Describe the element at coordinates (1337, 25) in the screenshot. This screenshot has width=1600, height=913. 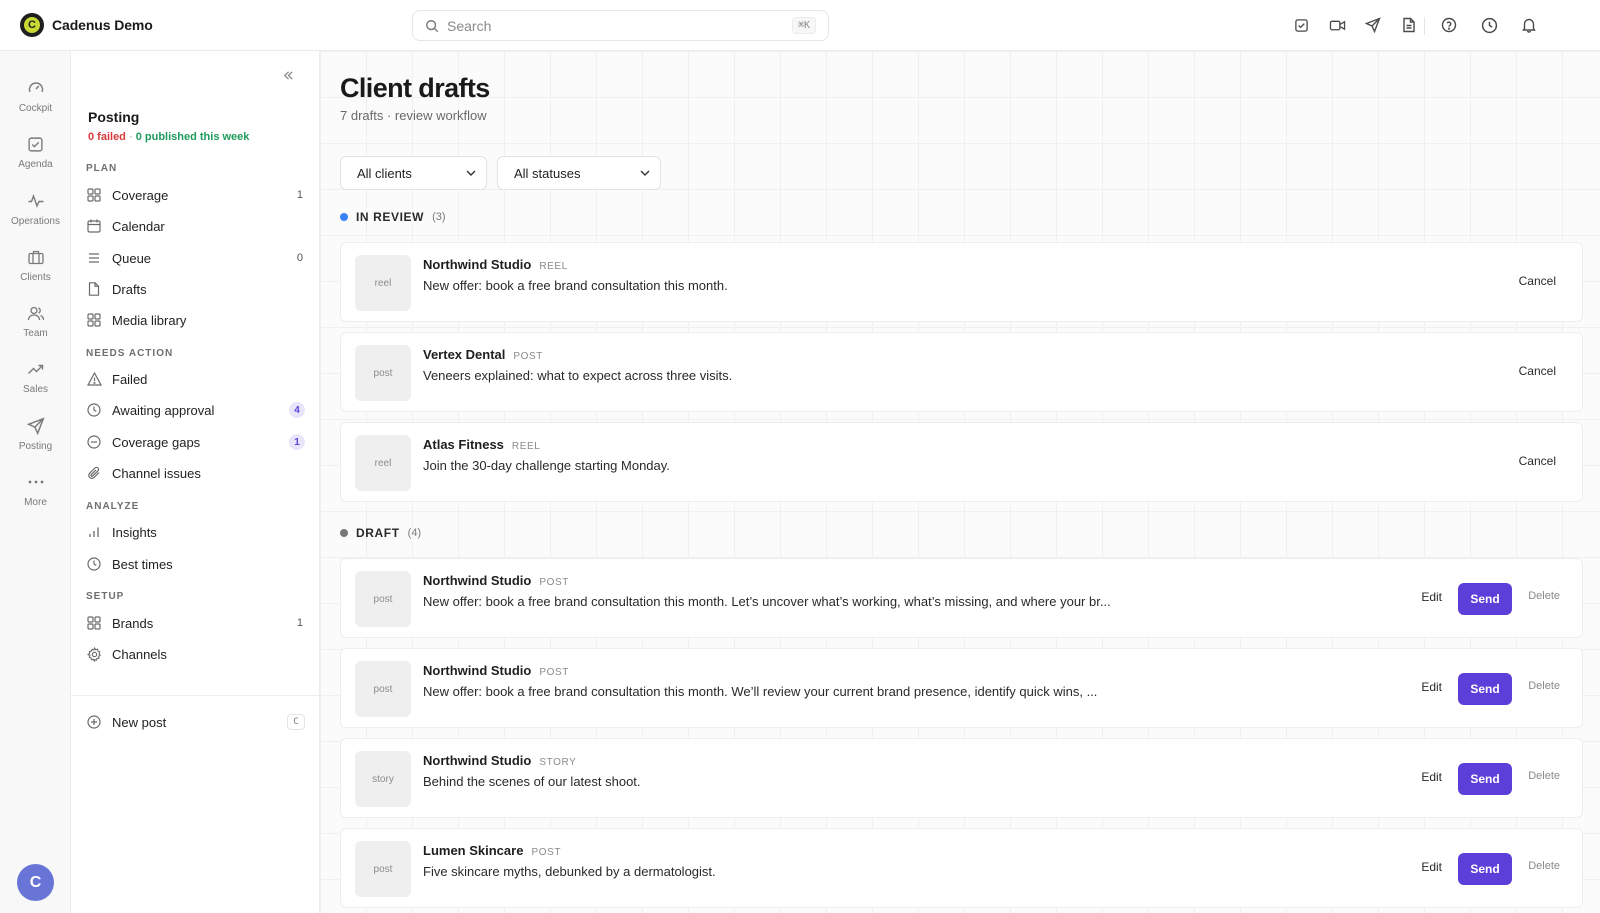
I see `video-icon` at that location.